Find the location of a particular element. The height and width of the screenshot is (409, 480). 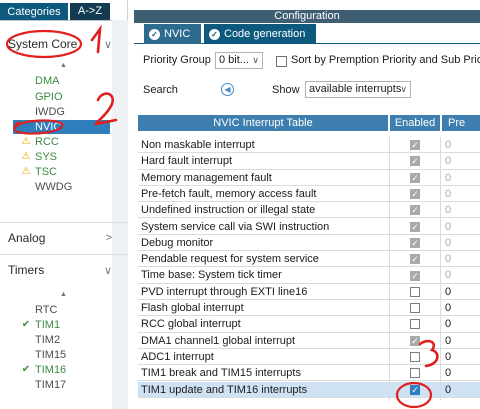

table-row: TIM1 update and TIM16 interrupts ✓ 0 is located at coordinates (309, 390).